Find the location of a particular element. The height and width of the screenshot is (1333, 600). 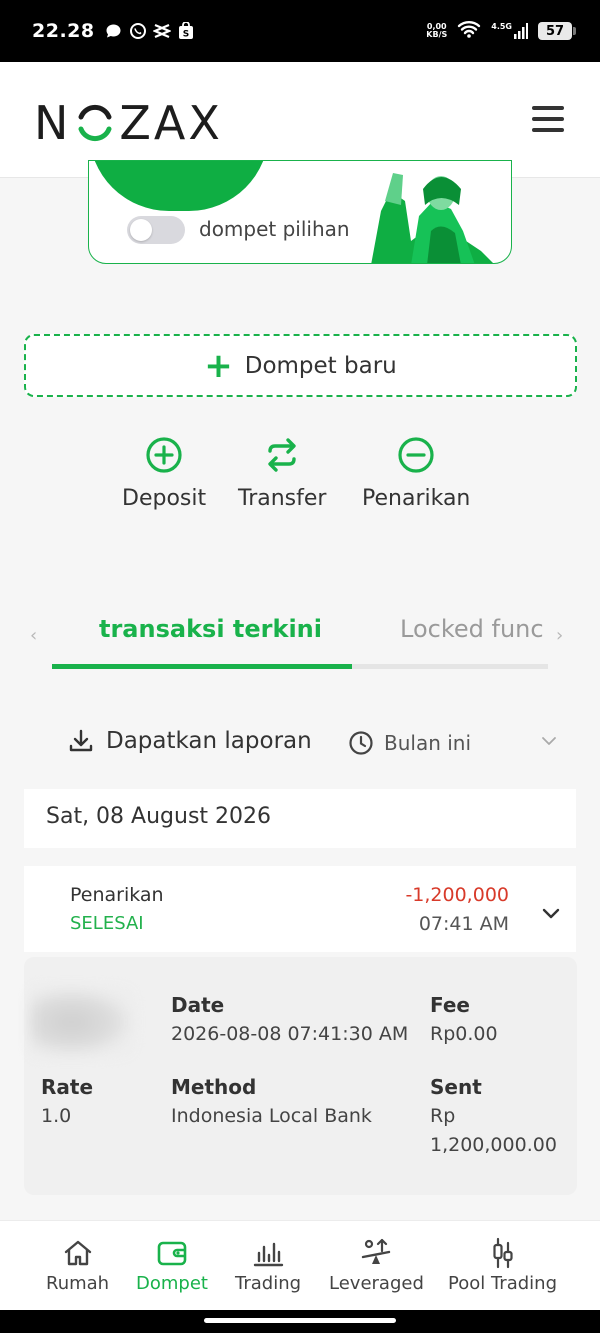

new-wallet-button: + Dompet baru is located at coordinates (300, 365).